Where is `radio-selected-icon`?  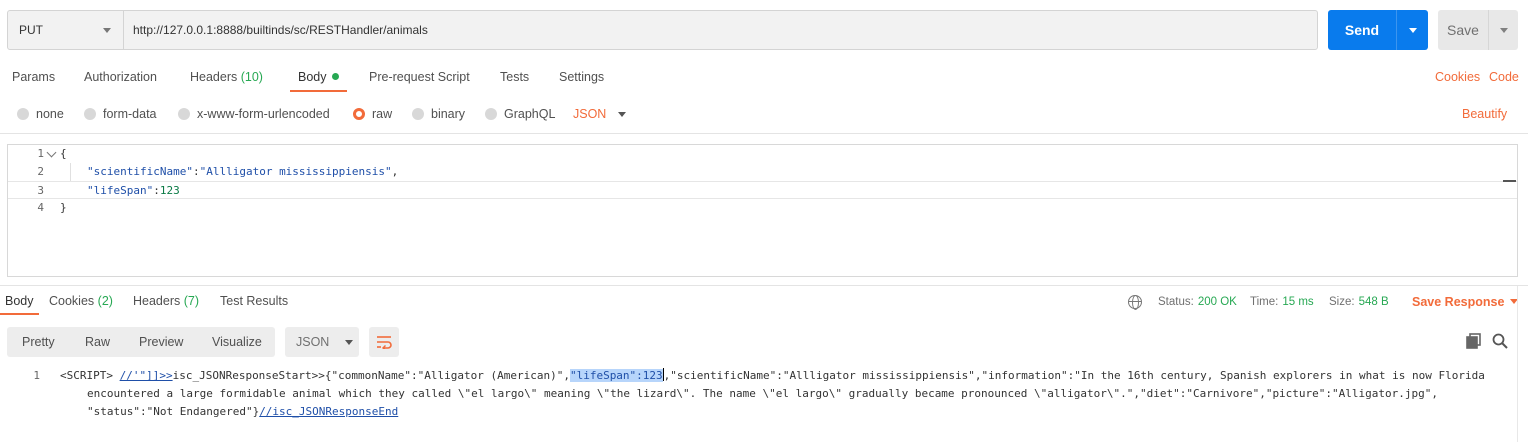
radio-selected-icon is located at coordinates (359, 114).